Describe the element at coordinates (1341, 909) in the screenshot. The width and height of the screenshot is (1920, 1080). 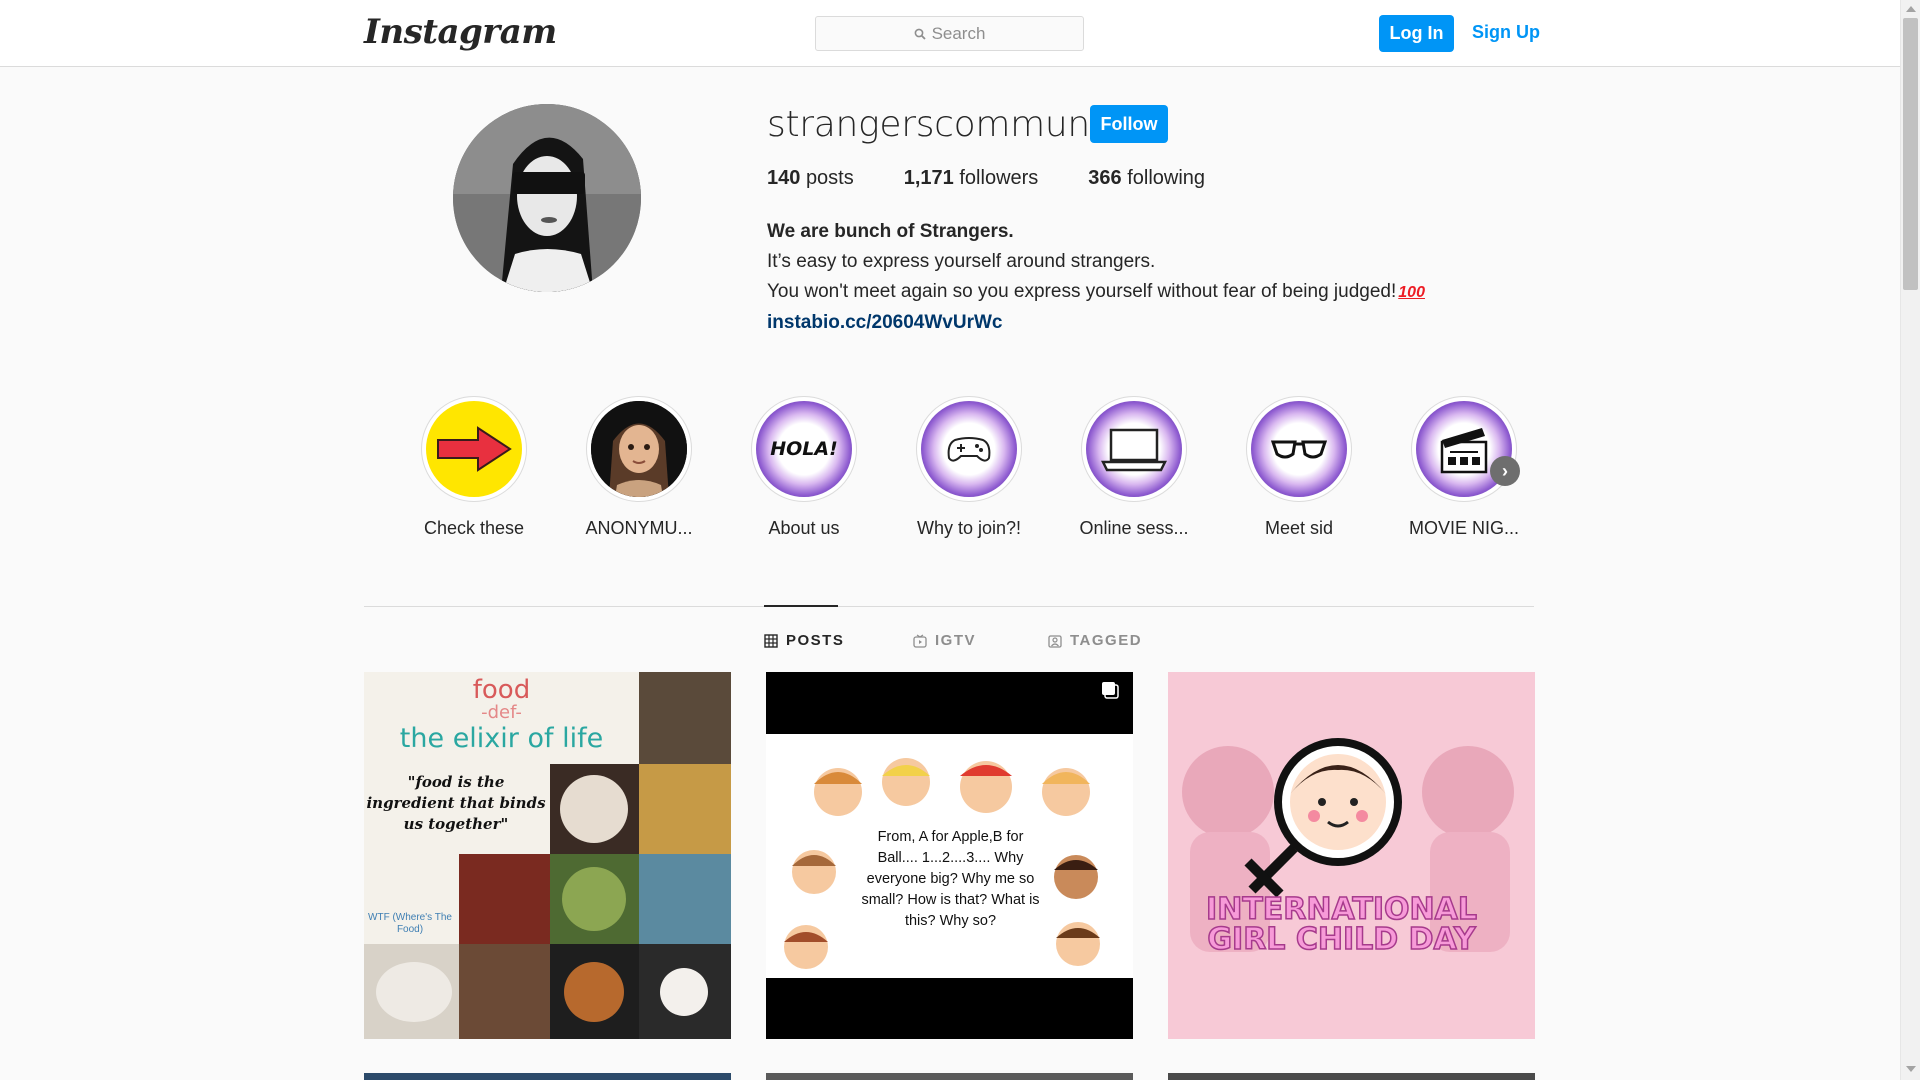
I see `post3-text-1: INTERNATIONAL` at that location.